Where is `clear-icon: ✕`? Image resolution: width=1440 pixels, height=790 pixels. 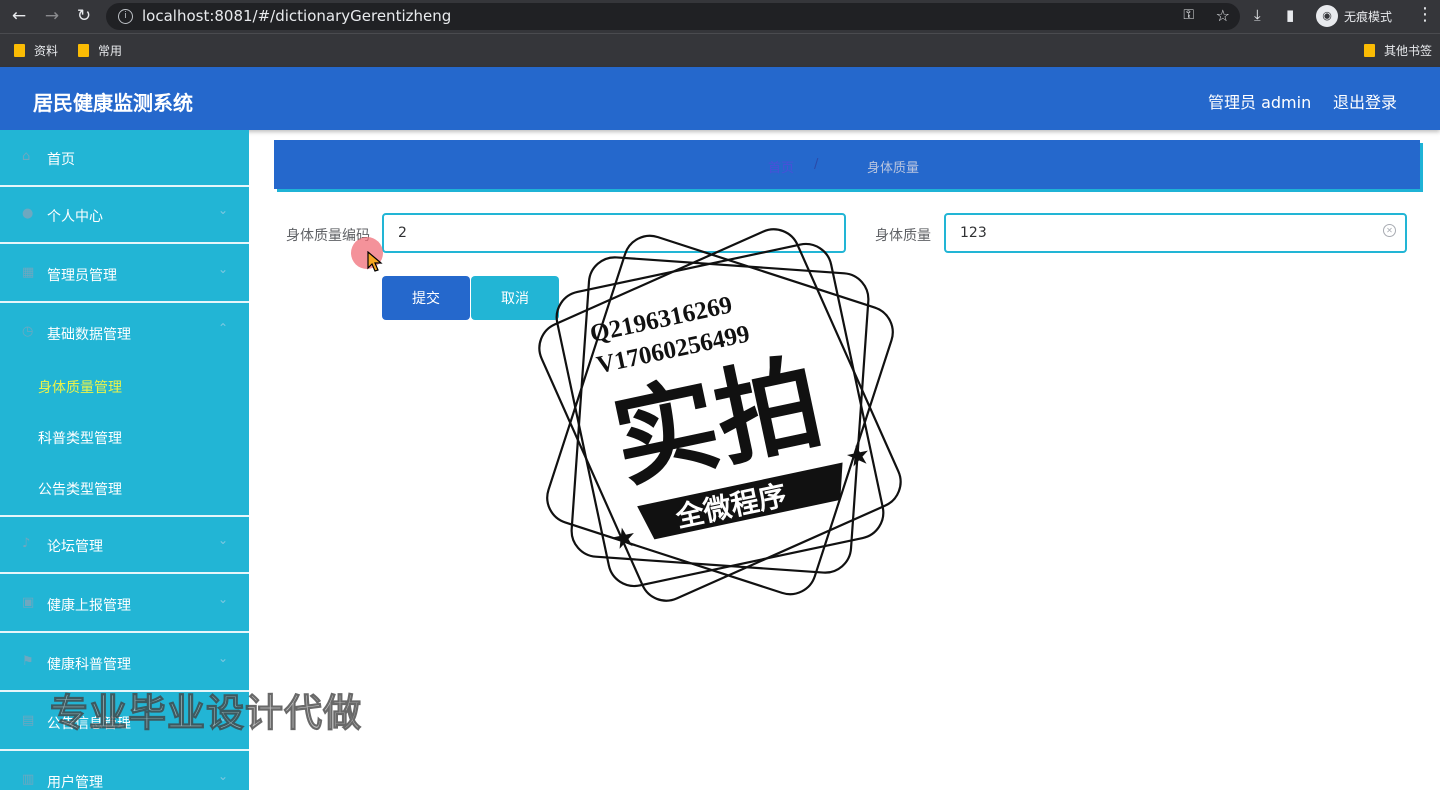
clear-icon: ✕ is located at coordinates (1389, 230).